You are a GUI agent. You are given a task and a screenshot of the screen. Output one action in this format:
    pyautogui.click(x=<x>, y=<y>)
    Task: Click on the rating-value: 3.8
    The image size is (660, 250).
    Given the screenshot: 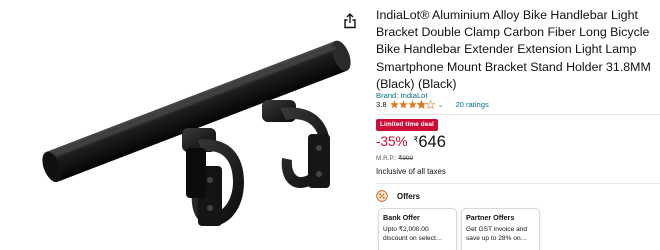 What is the action you would take?
    pyautogui.click(x=381, y=104)
    